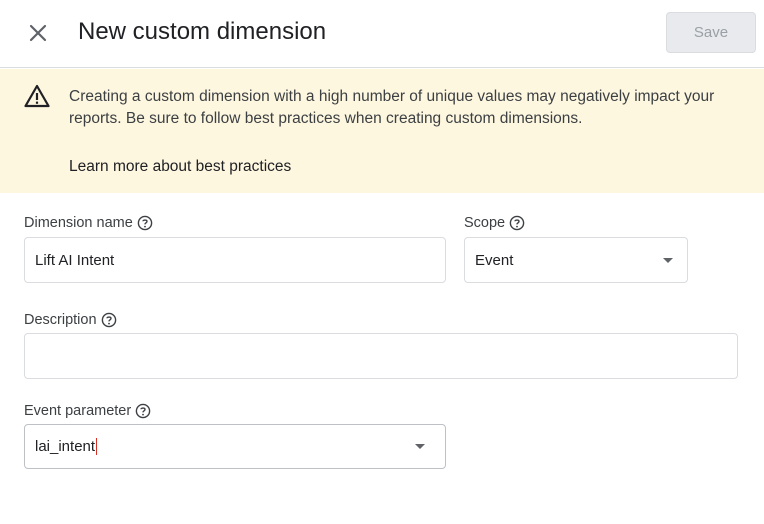 The image size is (764, 524). What do you see at coordinates (202, 31) in the screenshot?
I see `page-title: New custom dimension` at bounding box center [202, 31].